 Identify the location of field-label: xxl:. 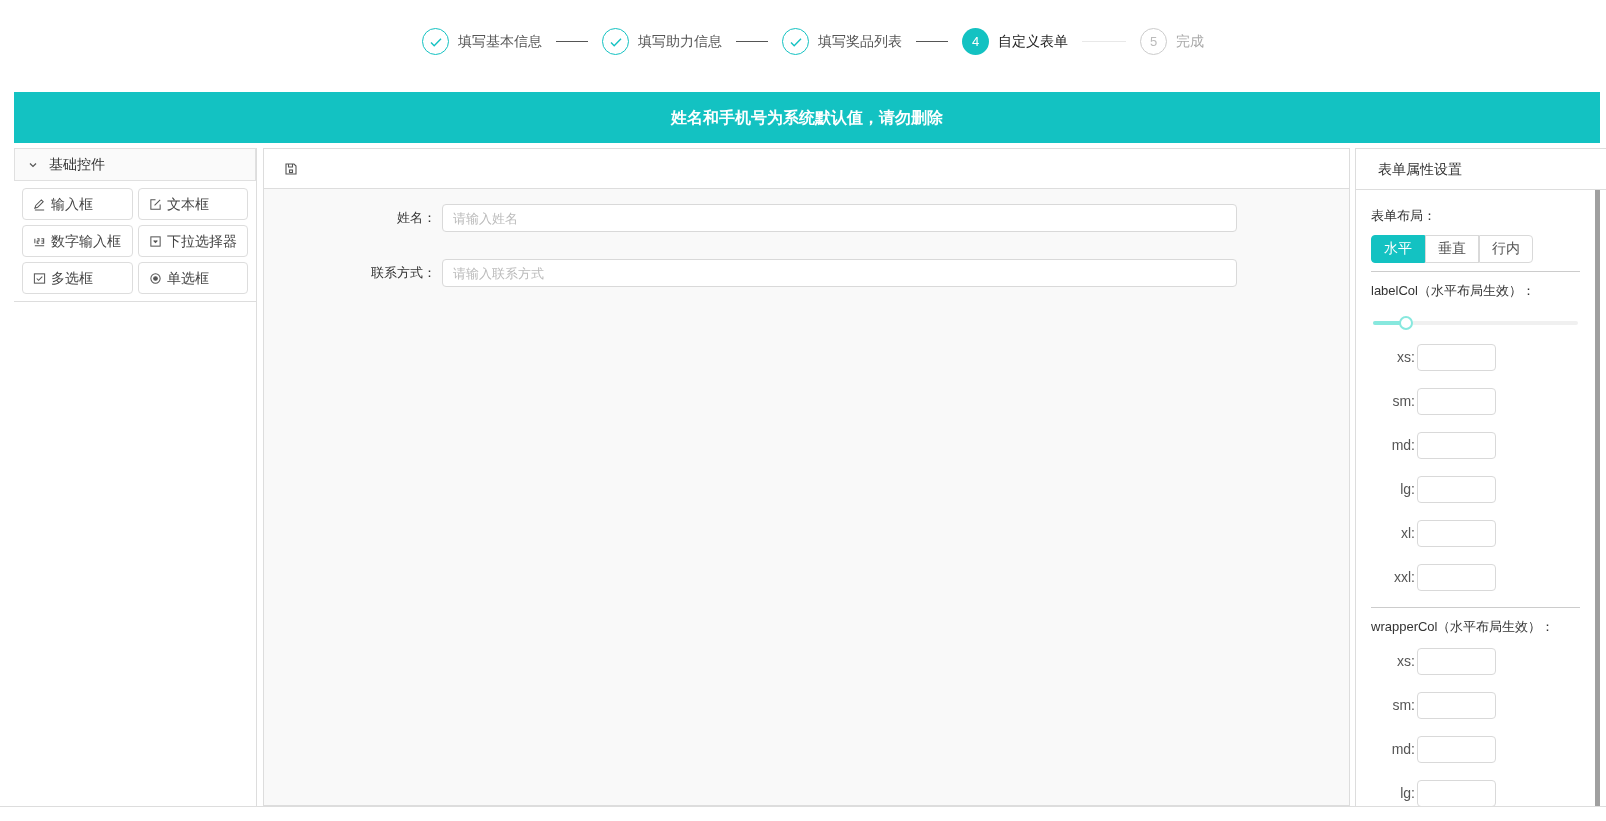
(1404, 577).